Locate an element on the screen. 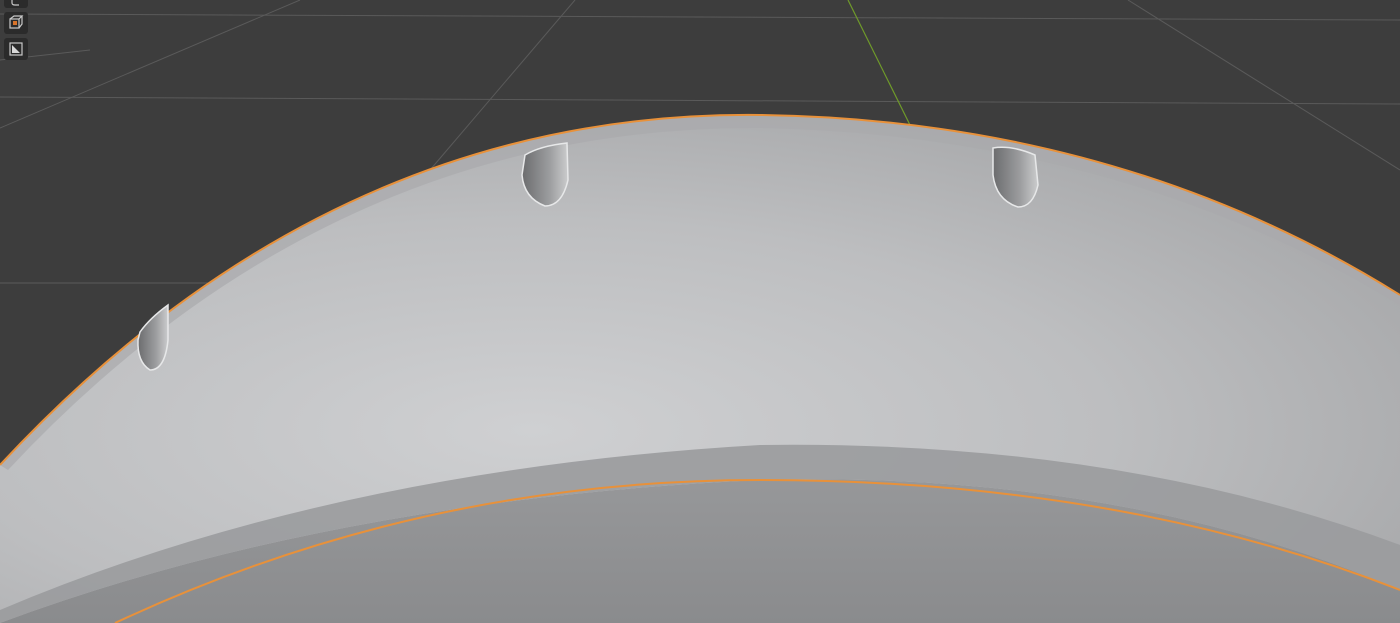 This screenshot has width=1400, height=623. viewport-toolbar is located at coordinates (17, 30).